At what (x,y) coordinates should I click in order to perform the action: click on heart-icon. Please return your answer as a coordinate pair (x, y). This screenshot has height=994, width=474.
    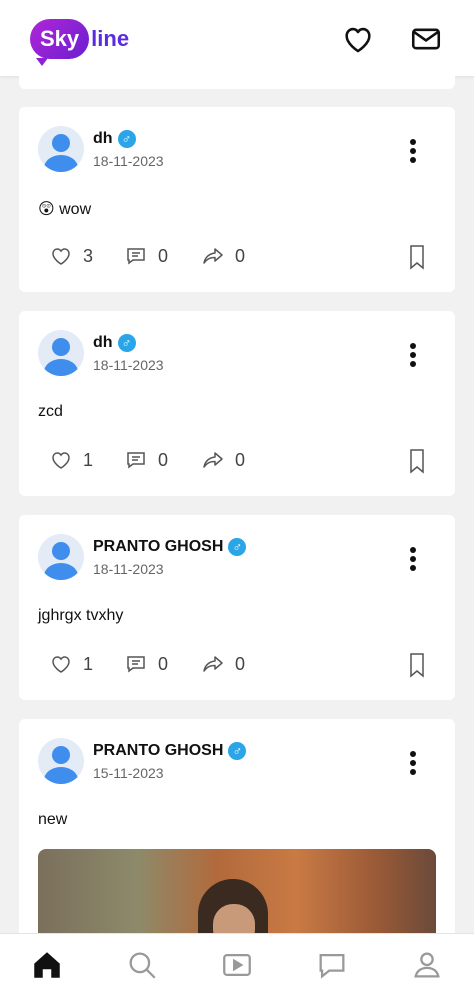
    Looking at the image, I should click on (358, 39).